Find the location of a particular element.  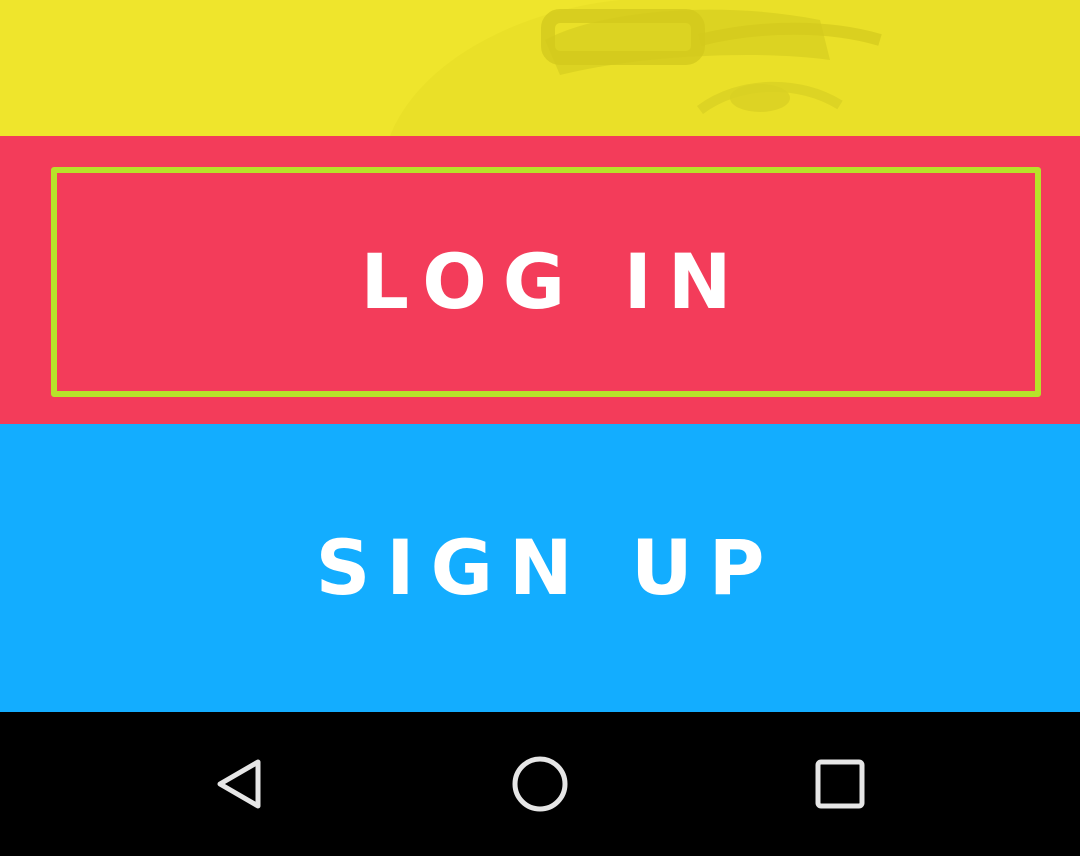

home-circle-icon is located at coordinates (540, 784).